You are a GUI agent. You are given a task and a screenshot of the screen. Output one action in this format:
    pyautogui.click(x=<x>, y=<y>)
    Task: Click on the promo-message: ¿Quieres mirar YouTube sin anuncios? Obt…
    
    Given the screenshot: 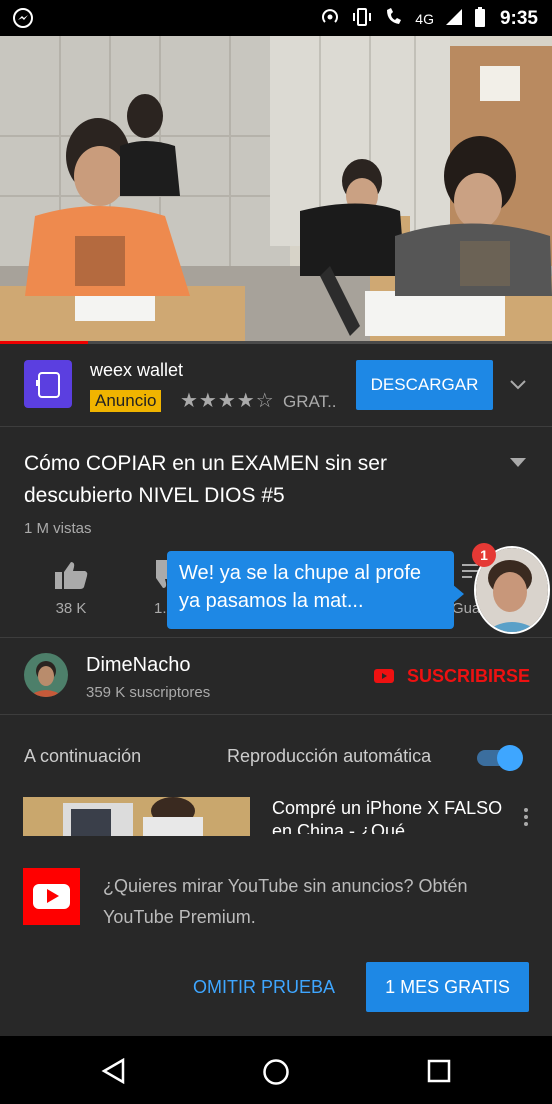 What is the action you would take?
    pyautogui.click(x=285, y=901)
    